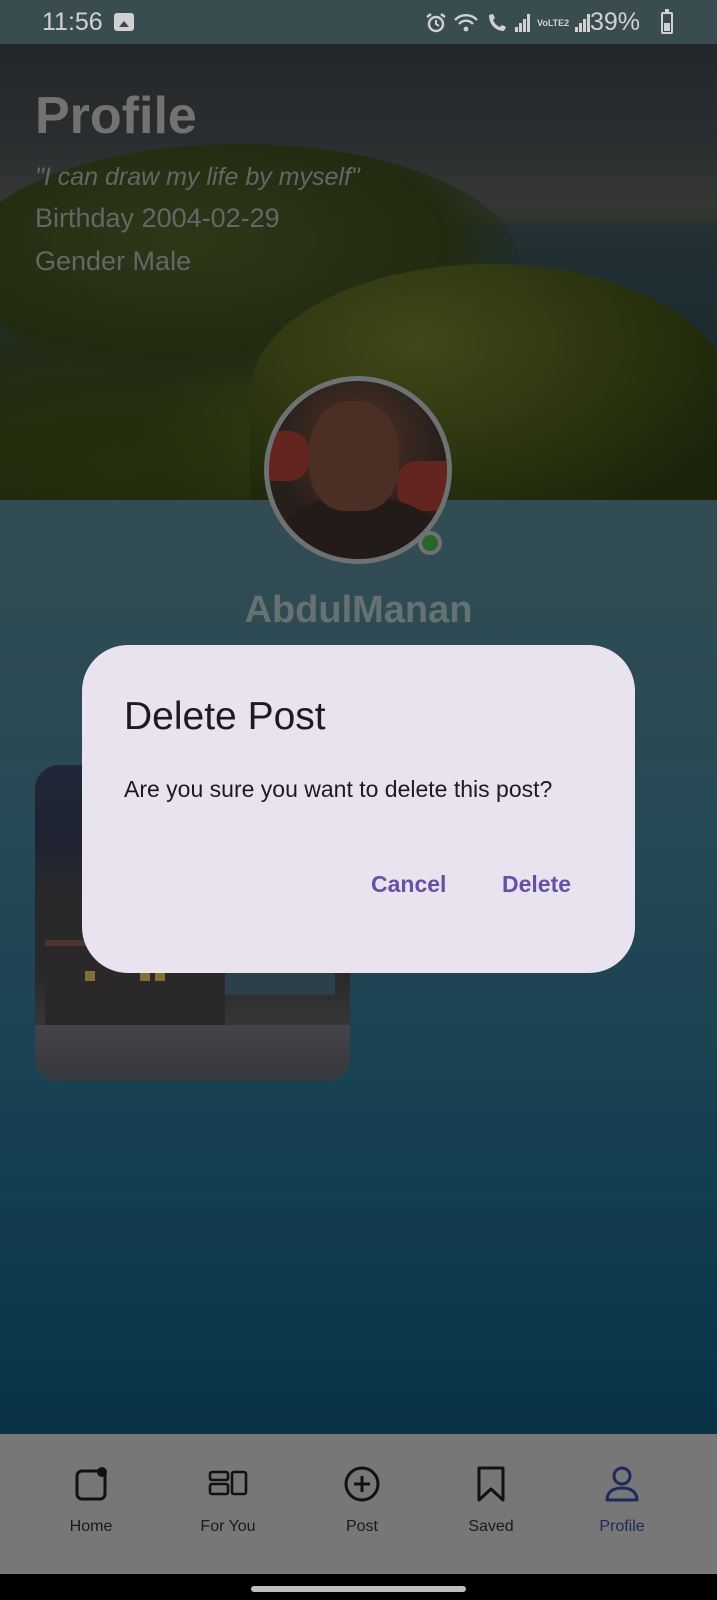  I want to click on dialog-title: Delete Post, so click(225, 716).